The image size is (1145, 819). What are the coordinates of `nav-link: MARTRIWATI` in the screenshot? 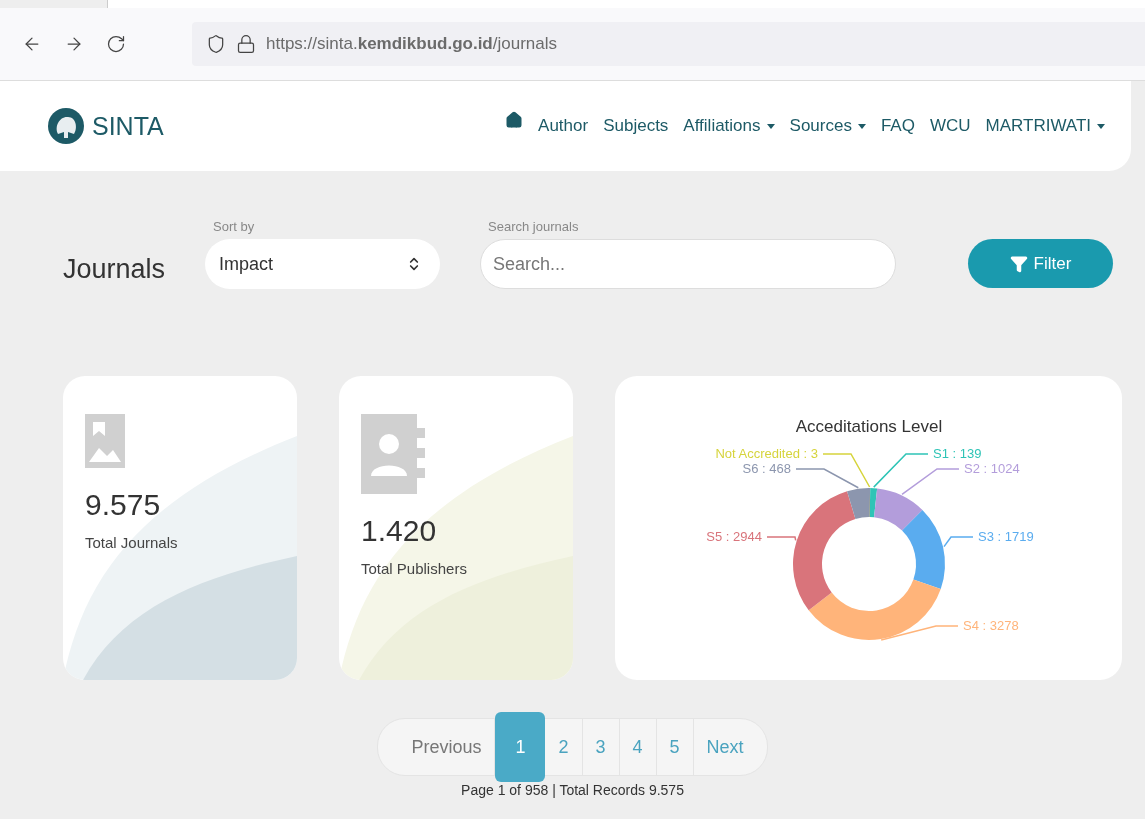 It's located at (1045, 126).